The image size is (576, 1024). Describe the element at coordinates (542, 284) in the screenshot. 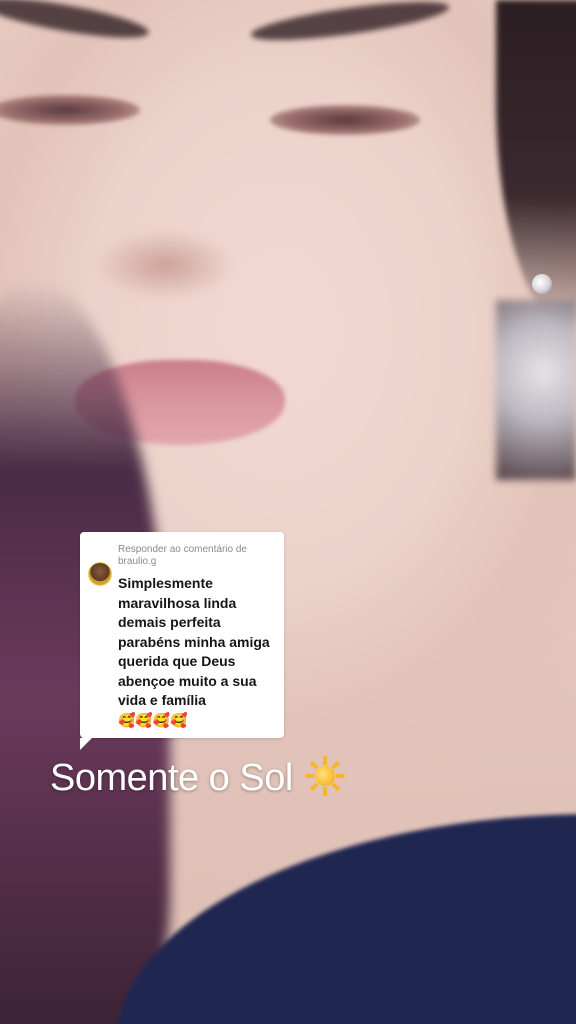

I see `earring` at that location.